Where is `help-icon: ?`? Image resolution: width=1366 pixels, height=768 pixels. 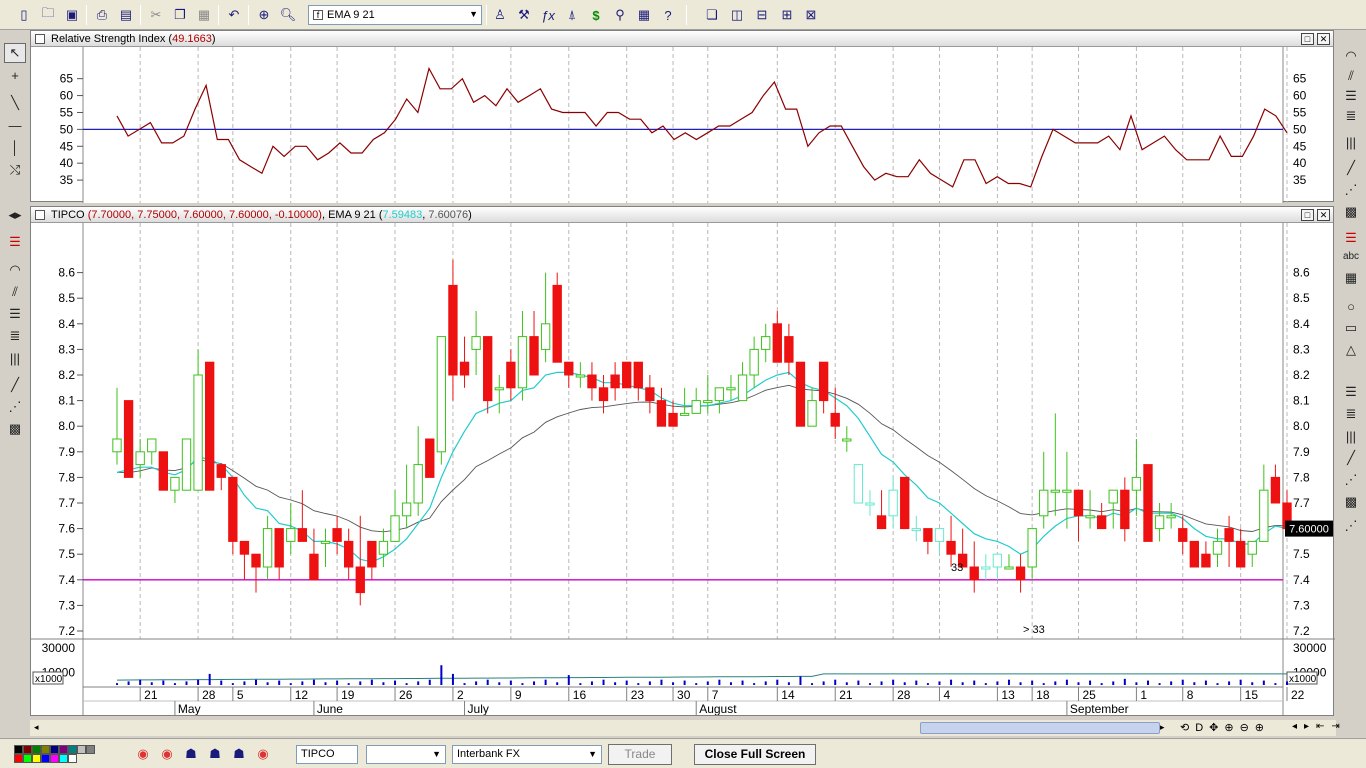
help-icon: ? is located at coordinates (668, 15).